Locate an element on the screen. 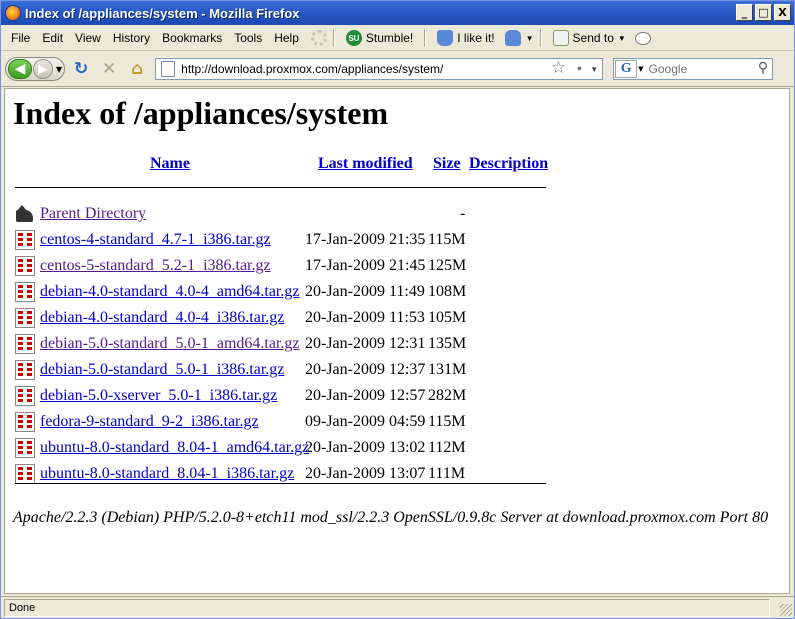 This screenshot has height=619, width=795. file-link: centos-5-standard_5.2-1_i386.tar.gz is located at coordinates (155, 266).